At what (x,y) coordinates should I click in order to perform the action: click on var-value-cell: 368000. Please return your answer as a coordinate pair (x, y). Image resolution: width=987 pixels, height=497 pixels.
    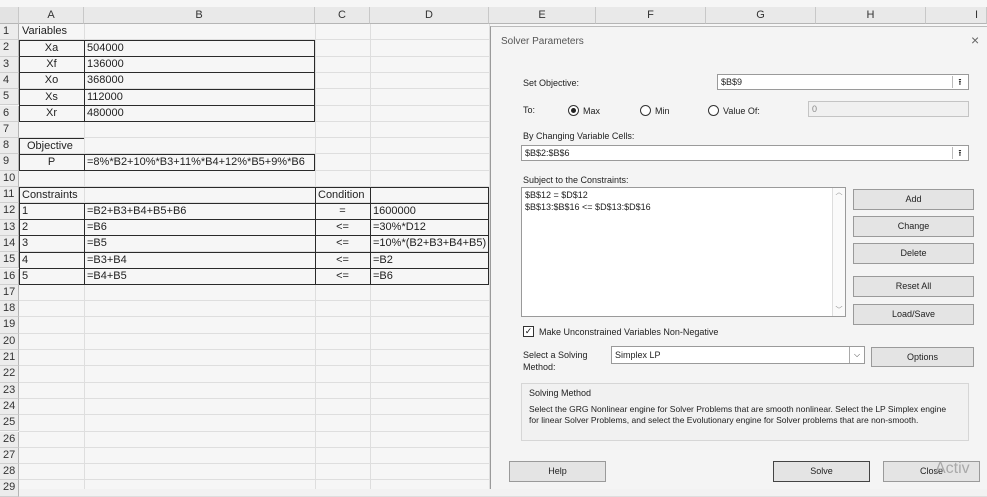
    Looking at the image, I should click on (104, 80).